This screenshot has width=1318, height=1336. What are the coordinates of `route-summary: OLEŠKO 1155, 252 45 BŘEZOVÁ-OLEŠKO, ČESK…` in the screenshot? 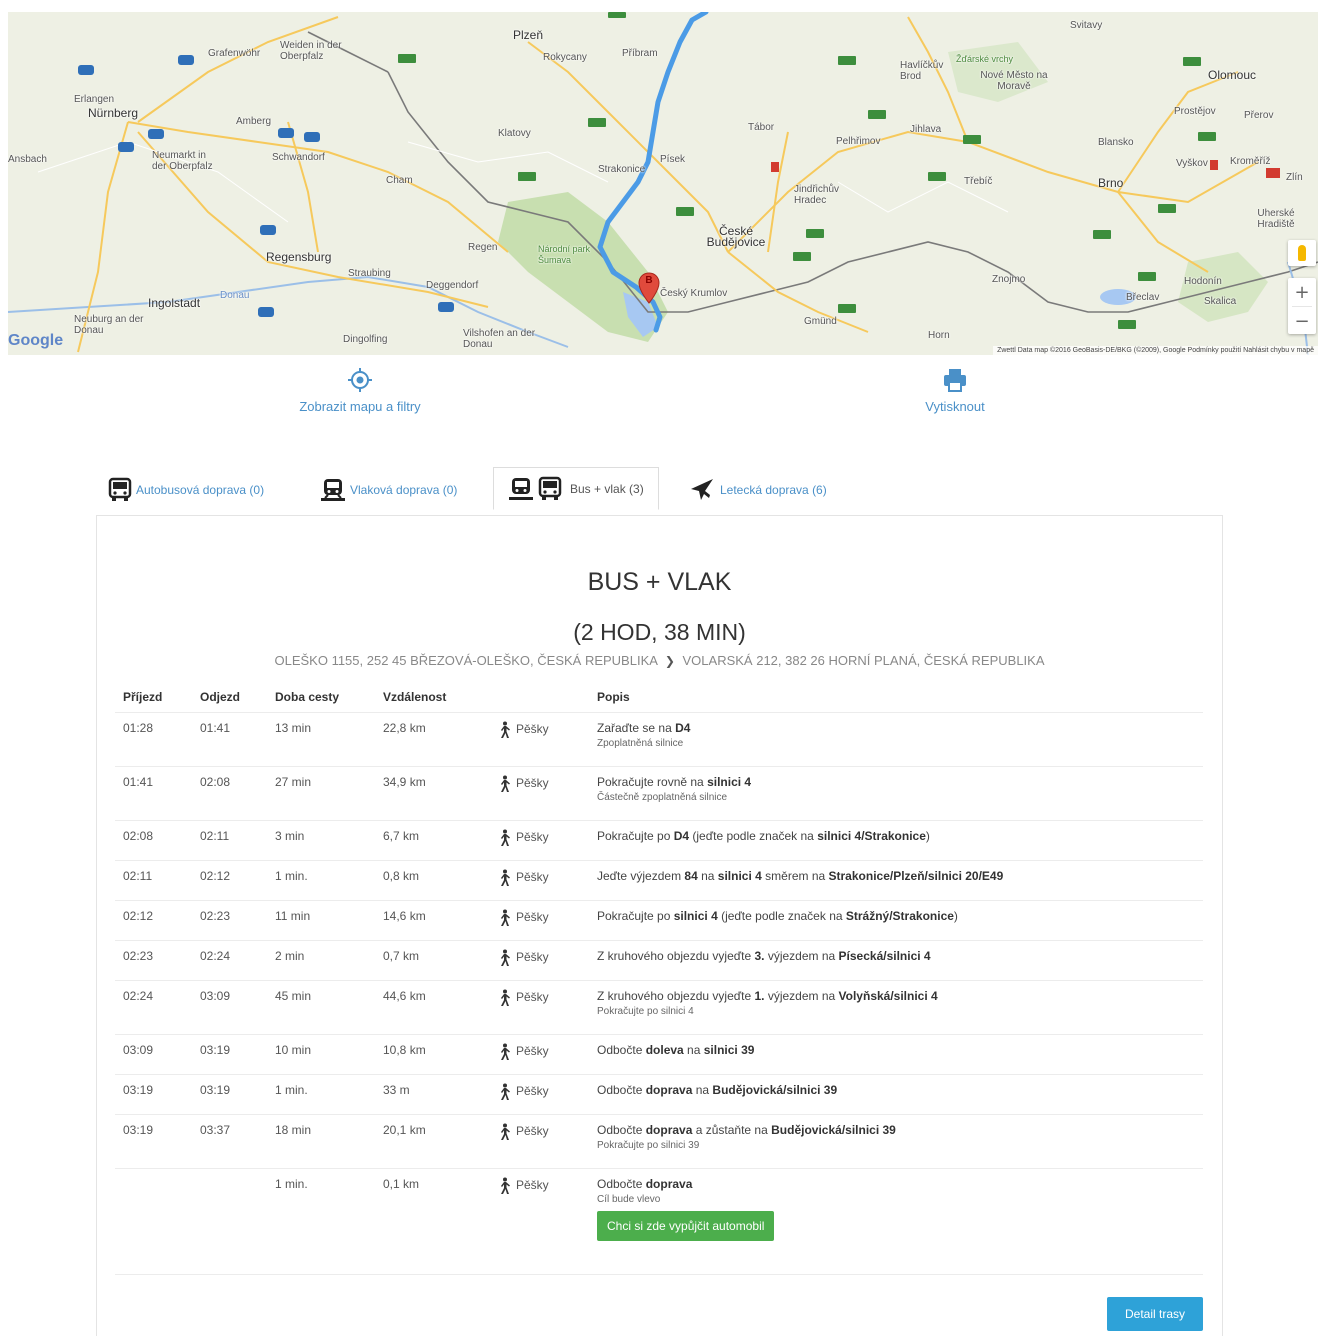 It's located at (659, 660).